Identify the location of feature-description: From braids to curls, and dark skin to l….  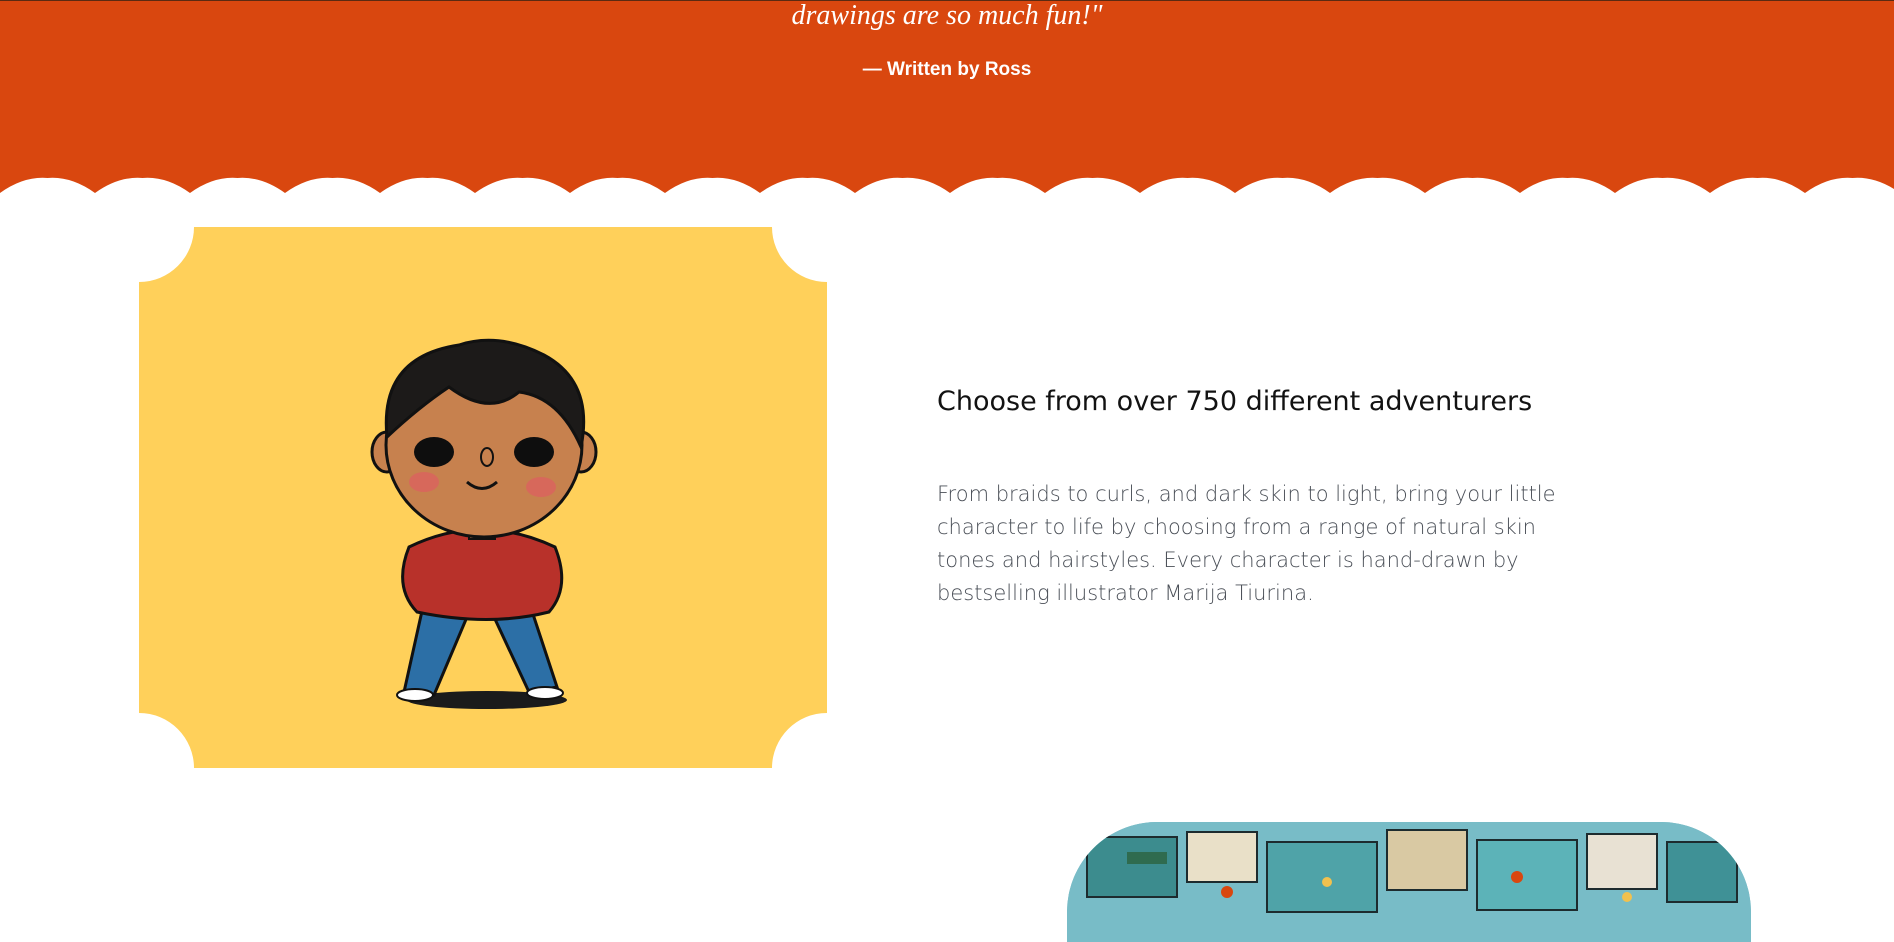
(1246, 543).